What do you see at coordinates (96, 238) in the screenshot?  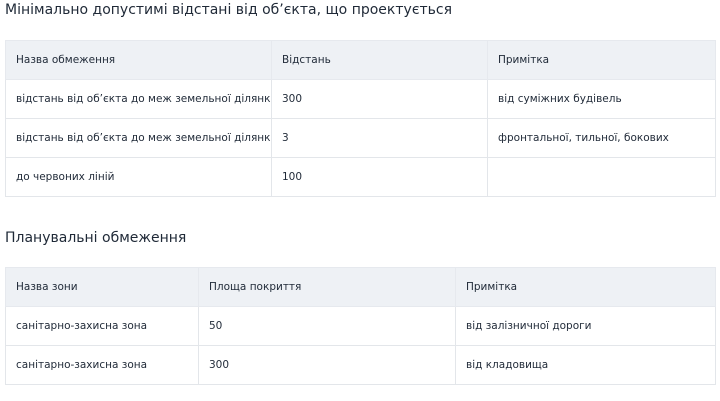 I see `planning-section-title: Планувальні обмеження` at bounding box center [96, 238].